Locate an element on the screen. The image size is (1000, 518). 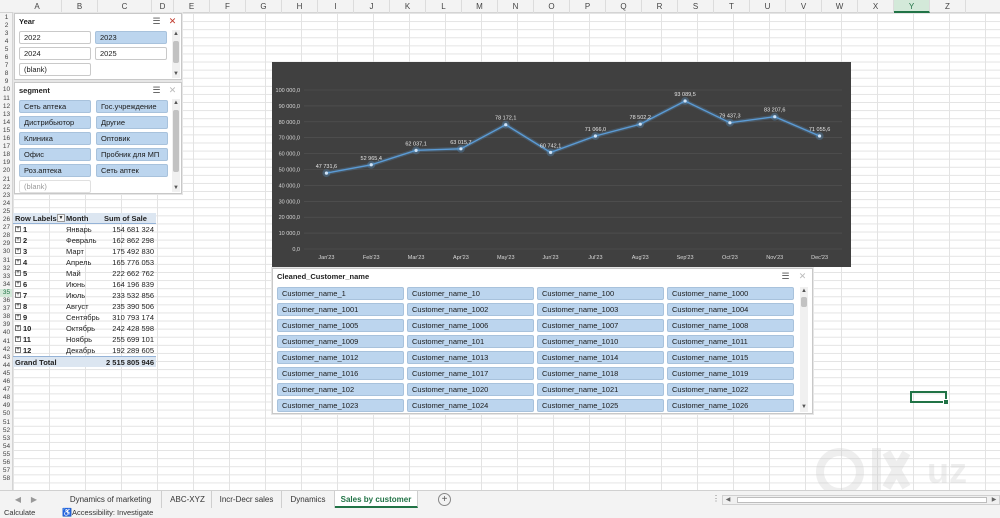
customer-item: Customer_name_1006 is located at coordinates (470, 325).